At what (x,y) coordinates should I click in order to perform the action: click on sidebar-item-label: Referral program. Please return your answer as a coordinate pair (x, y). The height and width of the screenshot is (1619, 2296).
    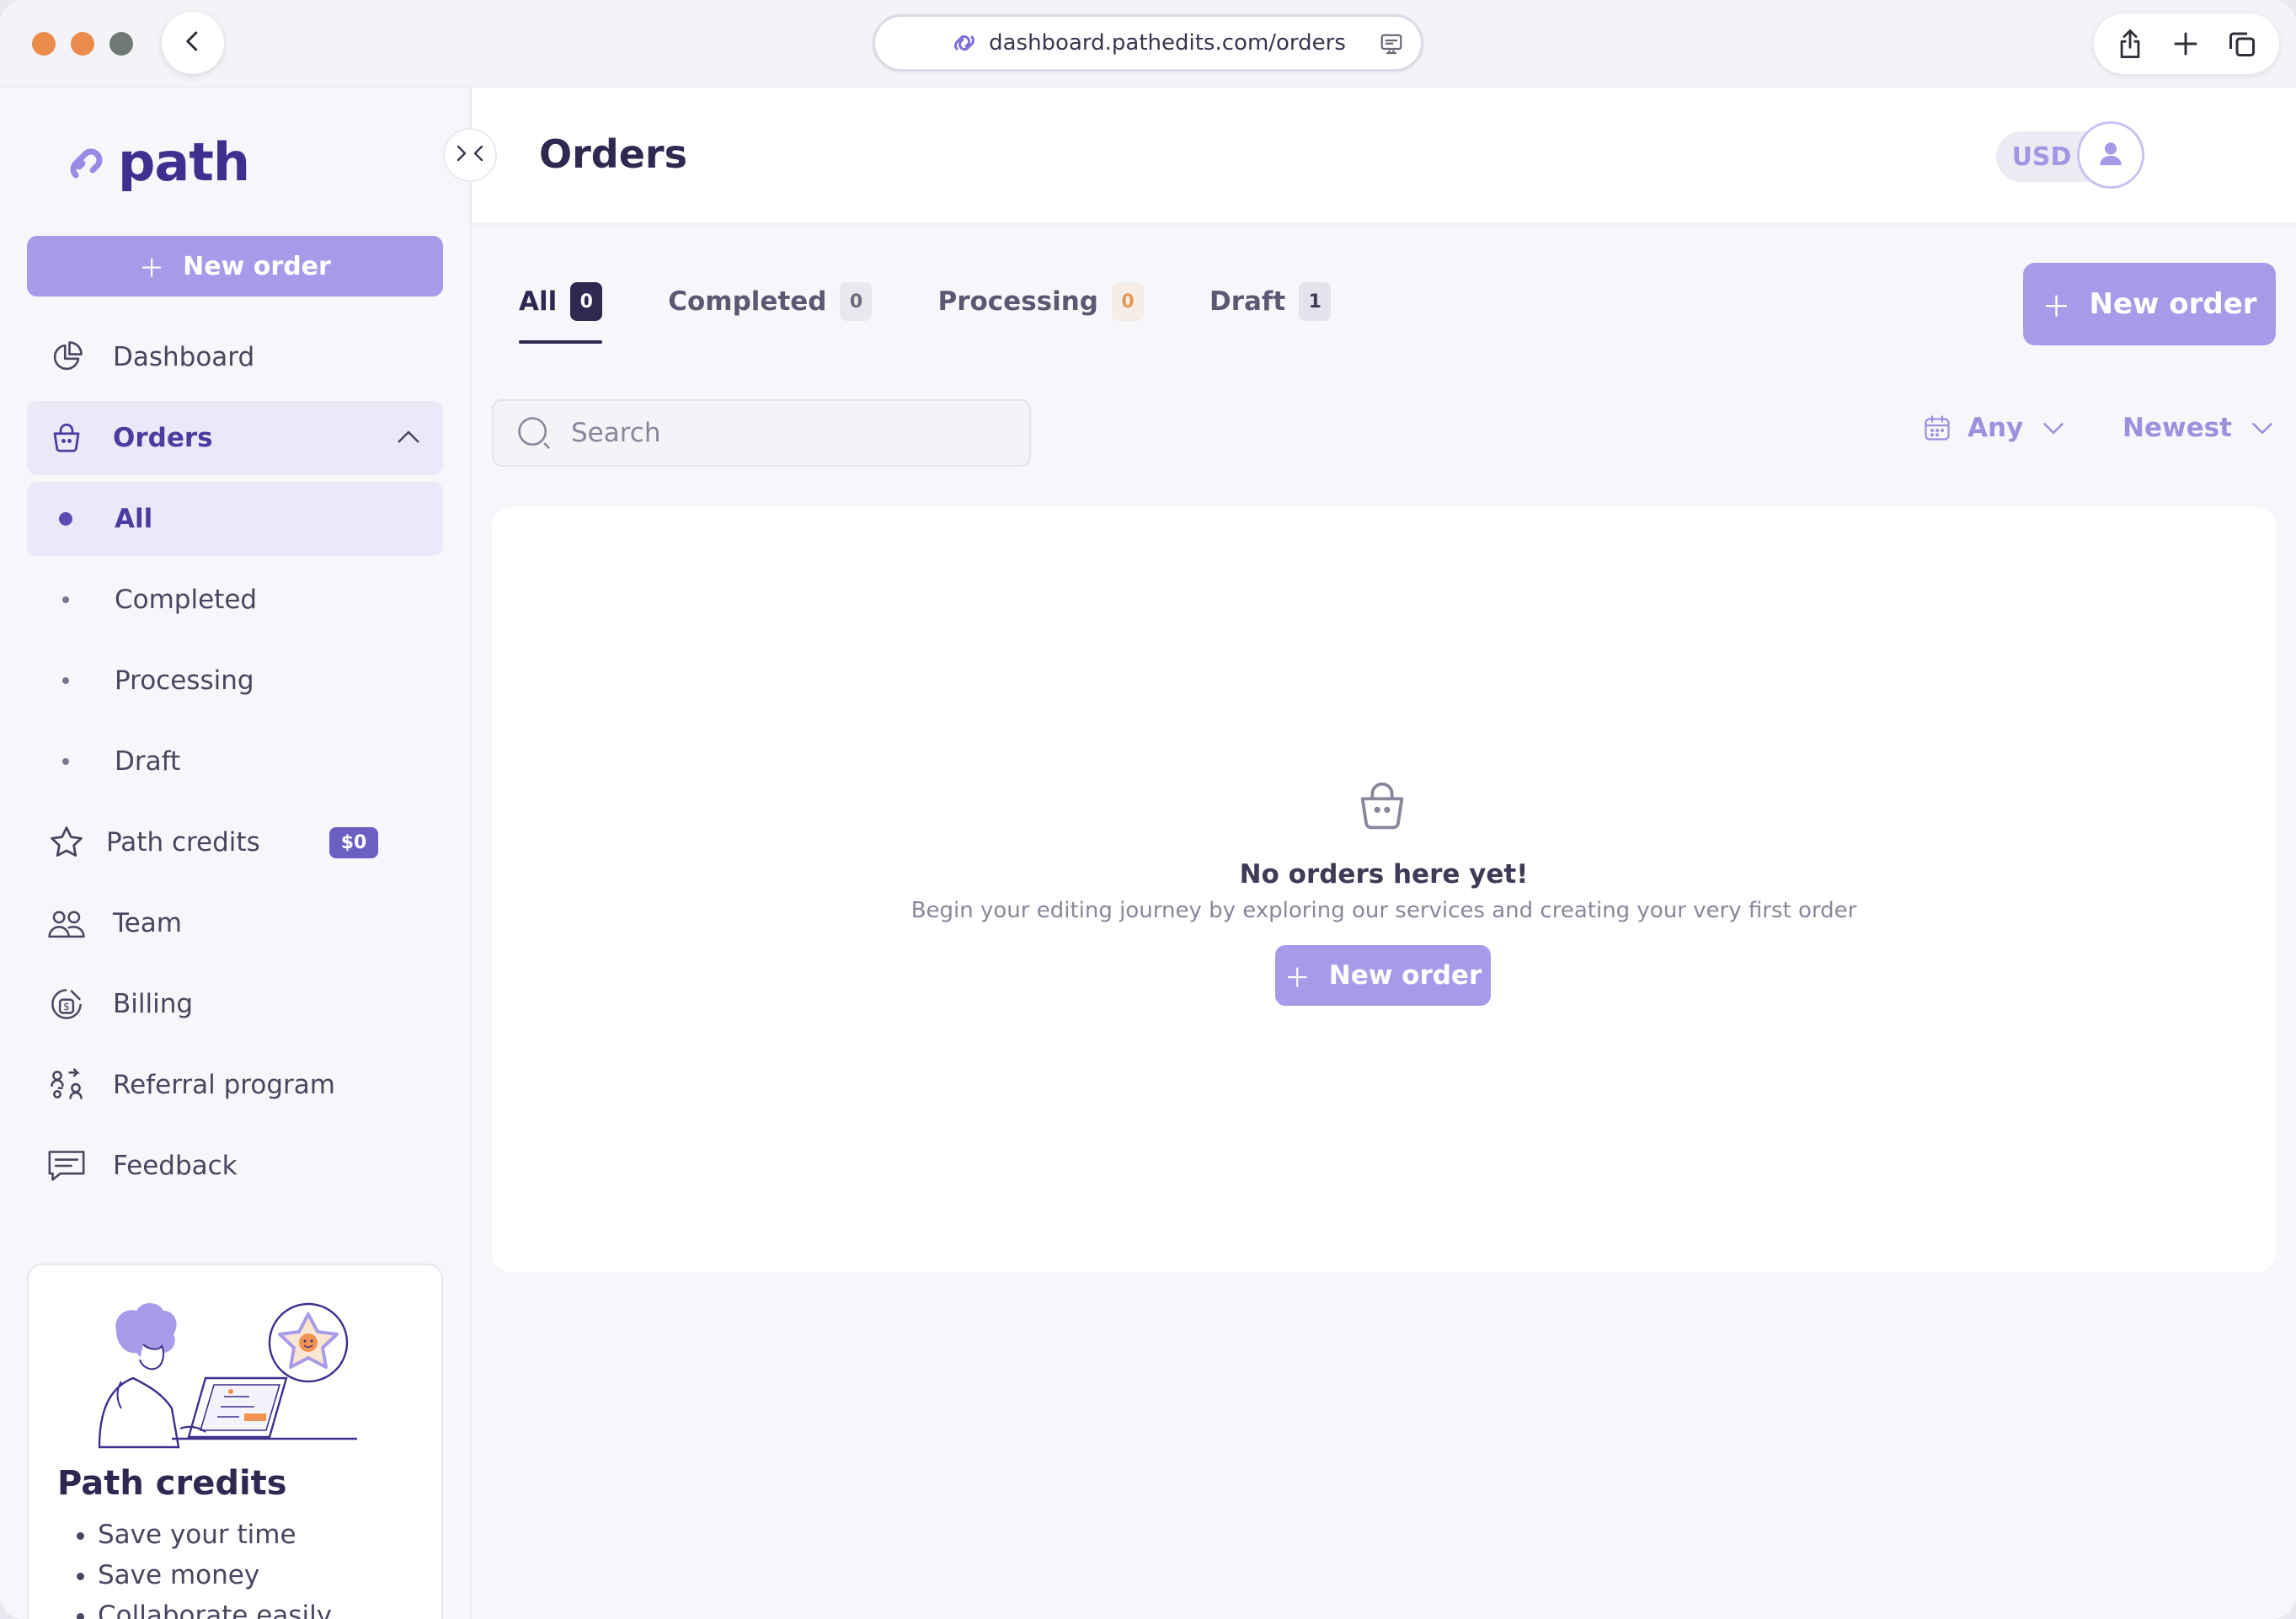
    Looking at the image, I should click on (224, 1085).